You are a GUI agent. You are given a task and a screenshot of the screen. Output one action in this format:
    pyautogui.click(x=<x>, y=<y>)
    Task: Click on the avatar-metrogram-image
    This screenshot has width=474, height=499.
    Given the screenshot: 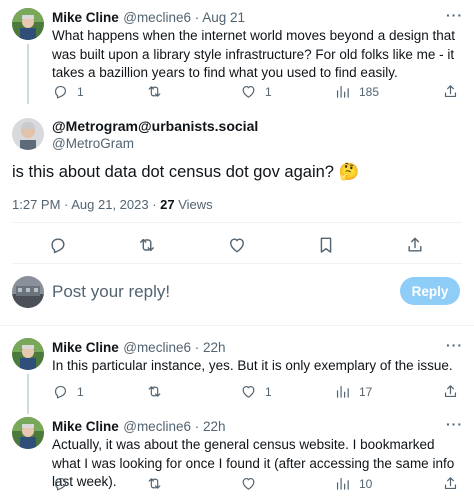 What is the action you would take?
    pyautogui.click(x=28, y=134)
    